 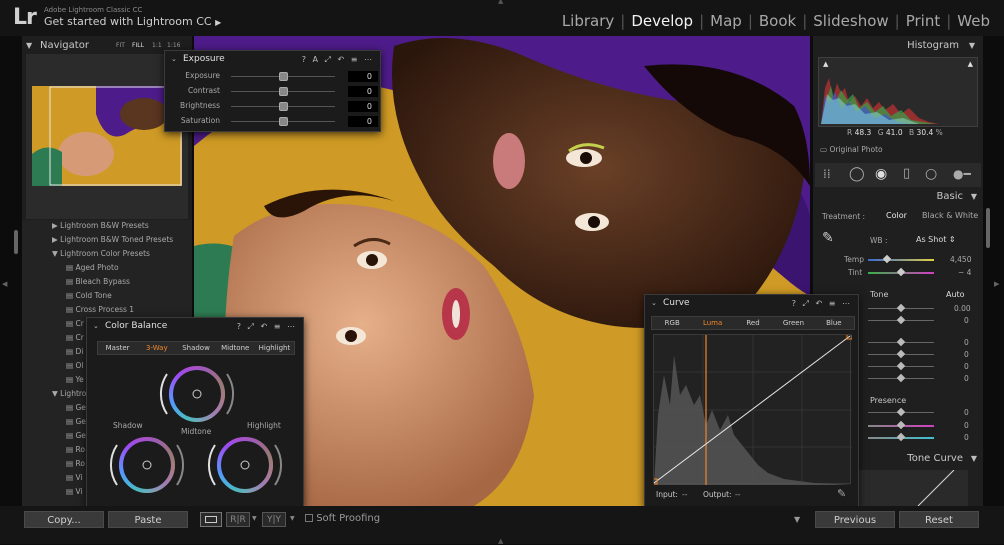 What do you see at coordinates (936, 239) in the screenshot?
I see `wb-select: As Shot ⇕` at bounding box center [936, 239].